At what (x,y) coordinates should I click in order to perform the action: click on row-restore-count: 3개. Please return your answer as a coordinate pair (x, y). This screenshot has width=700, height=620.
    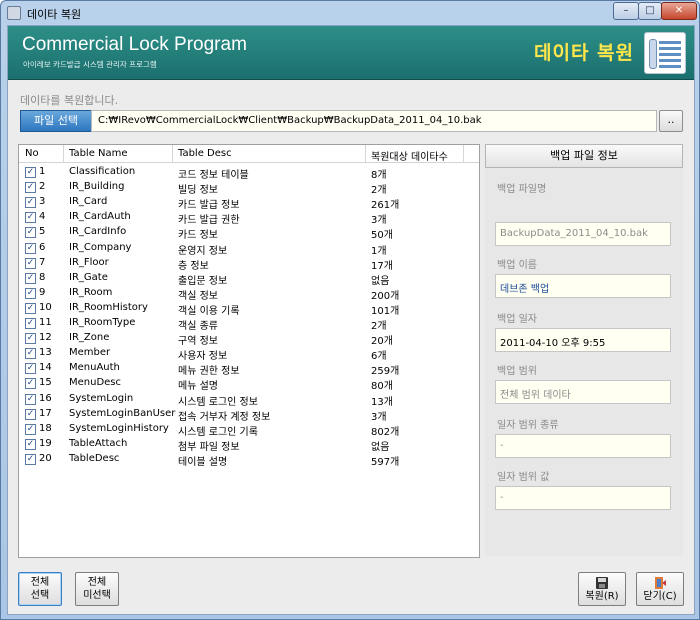
    Looking at the image, I should click on (379, 221).